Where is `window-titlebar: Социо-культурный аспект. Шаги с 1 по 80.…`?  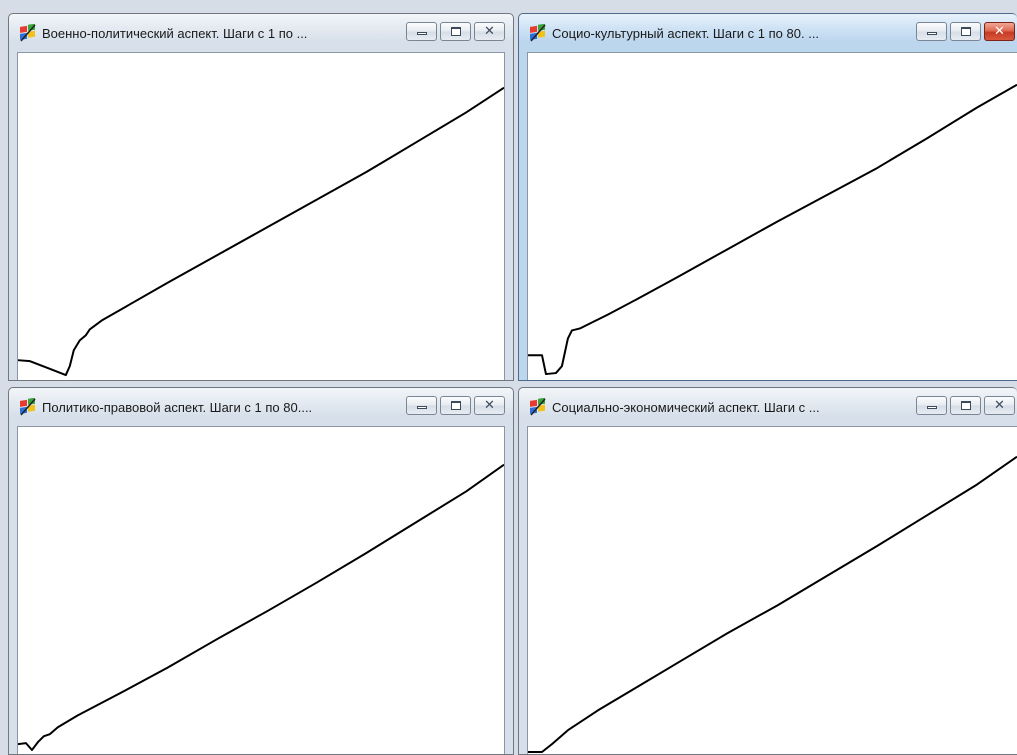 window-titlebar: Социо-культурный аспект. Шаги с 1 по 80.… is located at coordinates (768, 33).